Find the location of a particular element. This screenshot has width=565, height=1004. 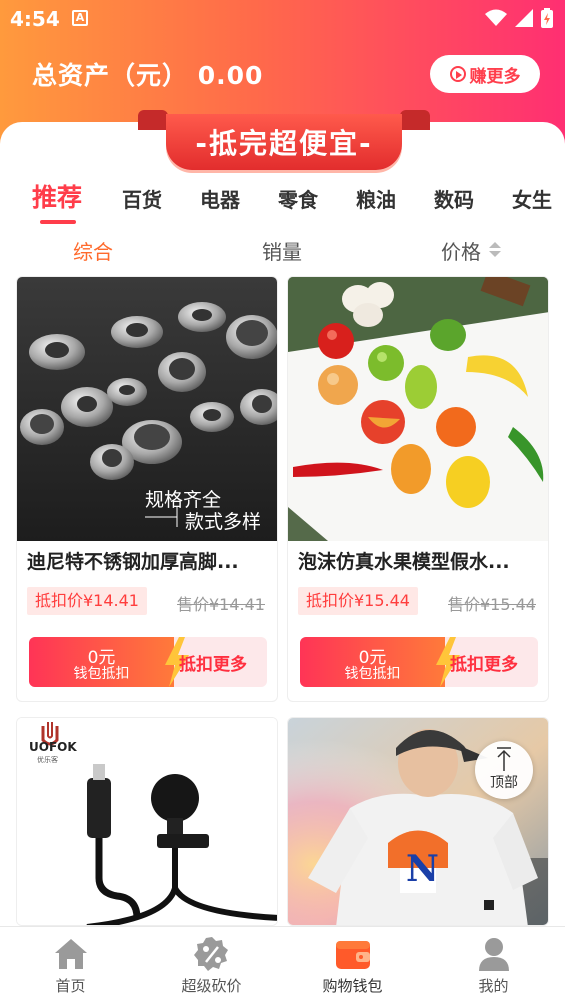

back-to-top-button: 顶部 is located at coordinates (504, 770).